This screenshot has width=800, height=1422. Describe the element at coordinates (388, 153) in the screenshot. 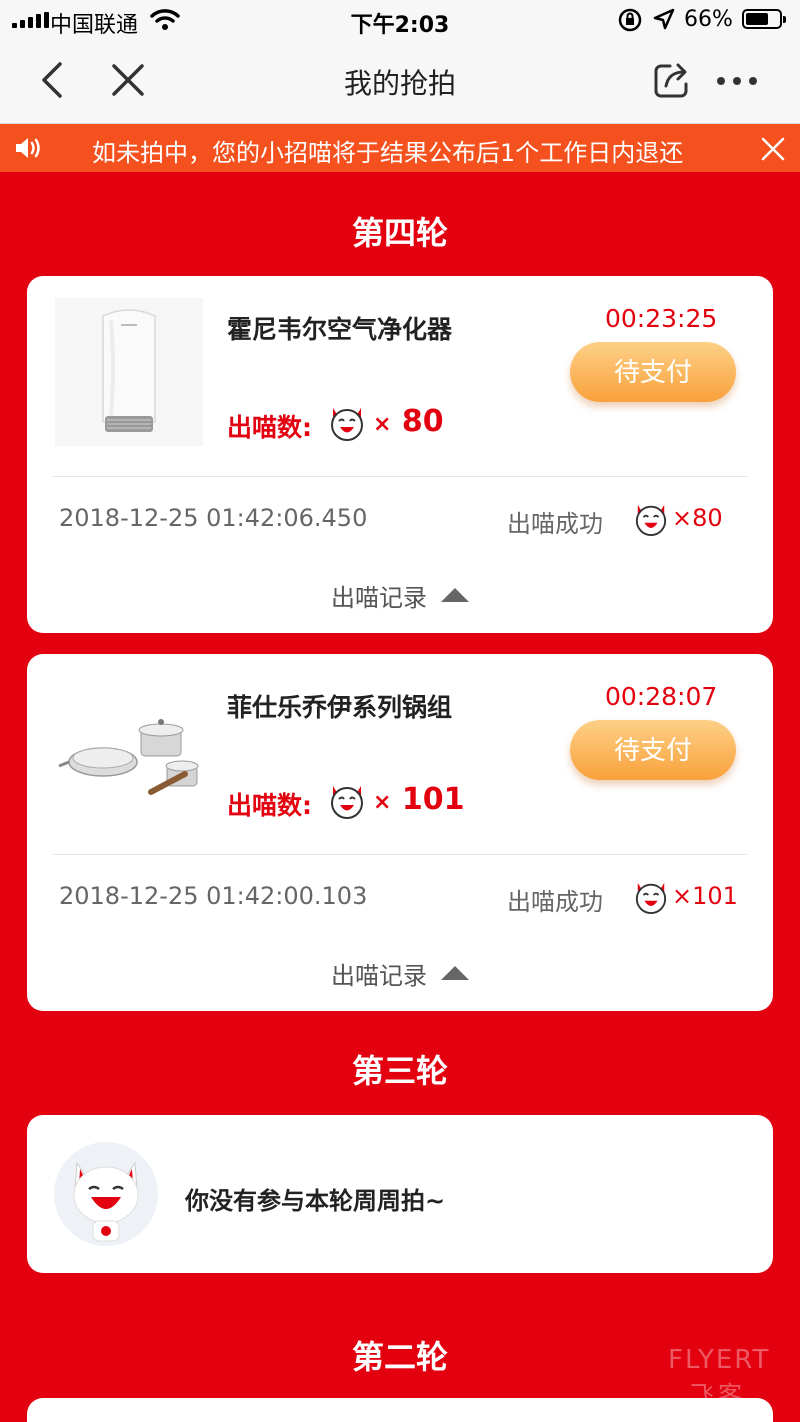

I see `notice-text: 如未拍中，您的小招喵将于结果公布后1个工作日内退还` at that location.